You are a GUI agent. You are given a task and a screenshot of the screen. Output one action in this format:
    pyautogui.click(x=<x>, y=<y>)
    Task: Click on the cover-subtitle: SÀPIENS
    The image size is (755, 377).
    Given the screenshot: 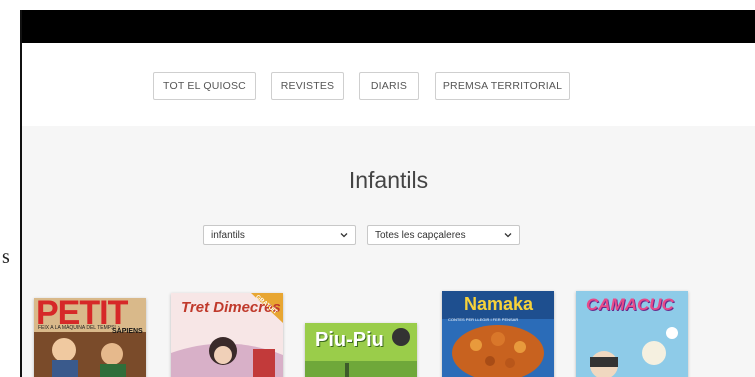 What is the action you would take?
    pyautogui.click(x=127, y=331)
    